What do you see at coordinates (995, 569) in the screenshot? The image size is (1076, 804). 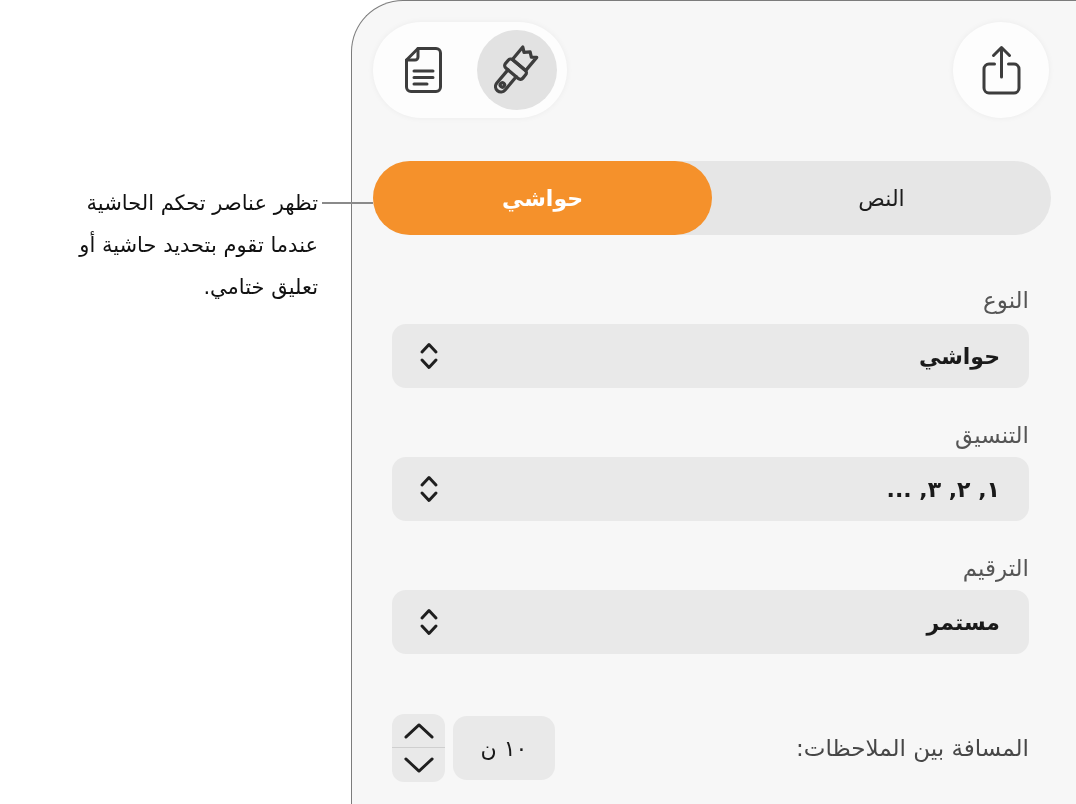 I see `field-label: الترقيم` at bounding box center [995, 569].